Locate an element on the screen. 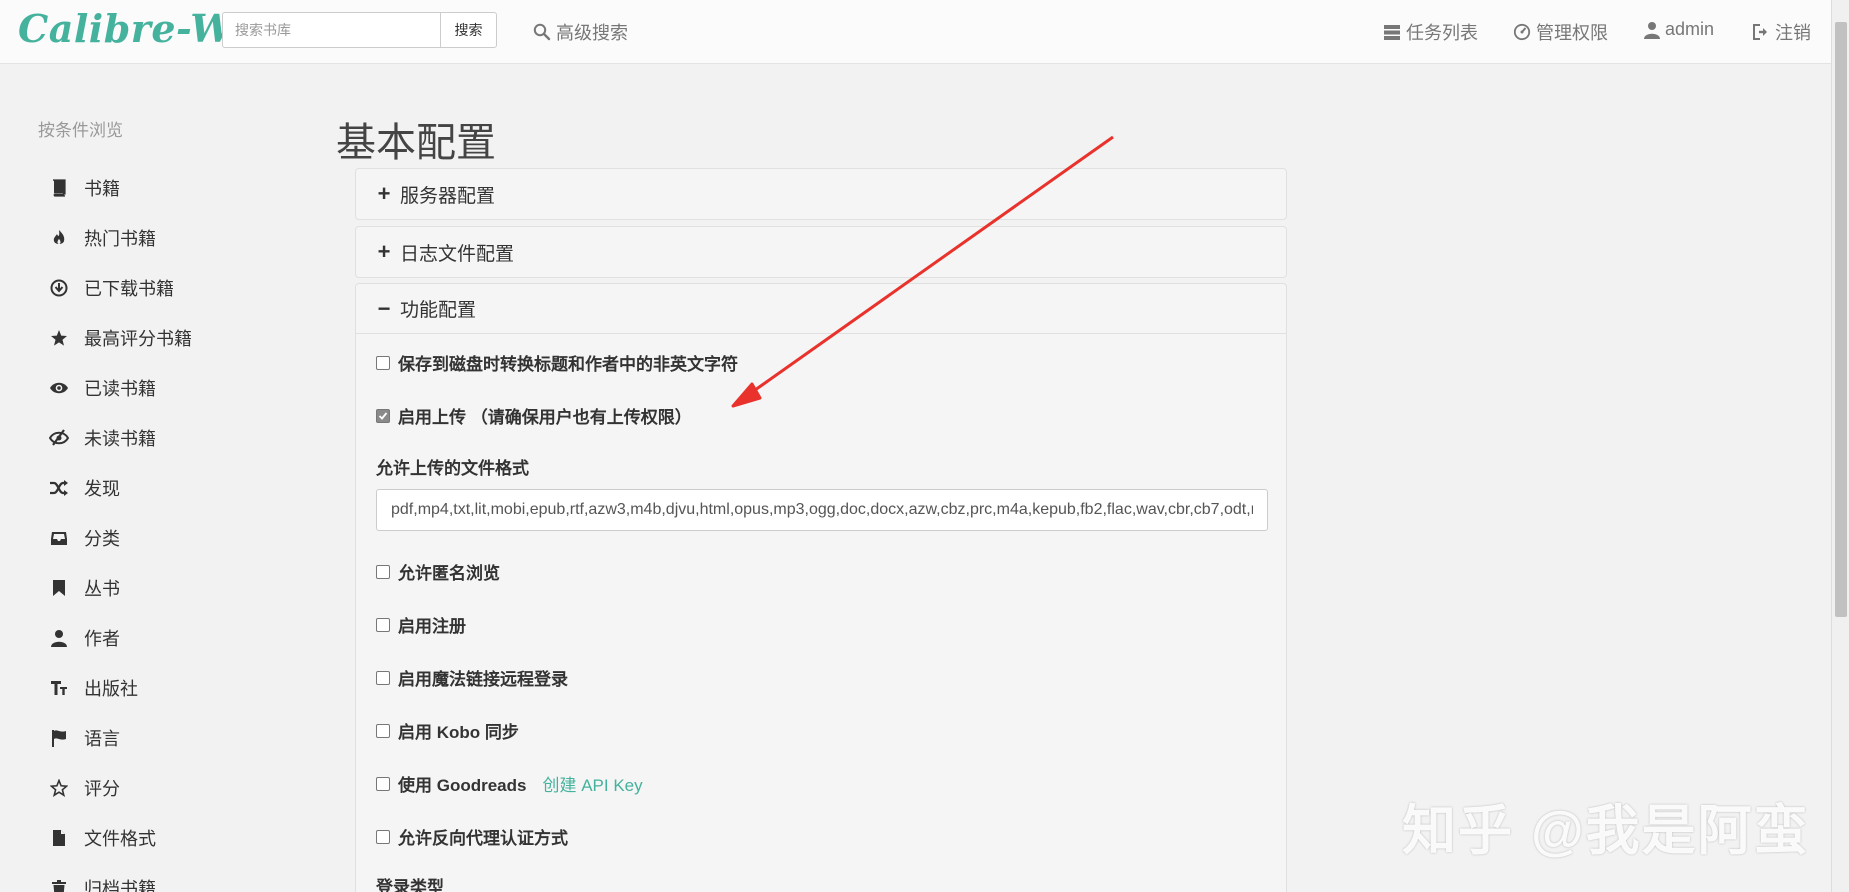  panel-title: 服务器配置 is located at coordinates (448, 196).